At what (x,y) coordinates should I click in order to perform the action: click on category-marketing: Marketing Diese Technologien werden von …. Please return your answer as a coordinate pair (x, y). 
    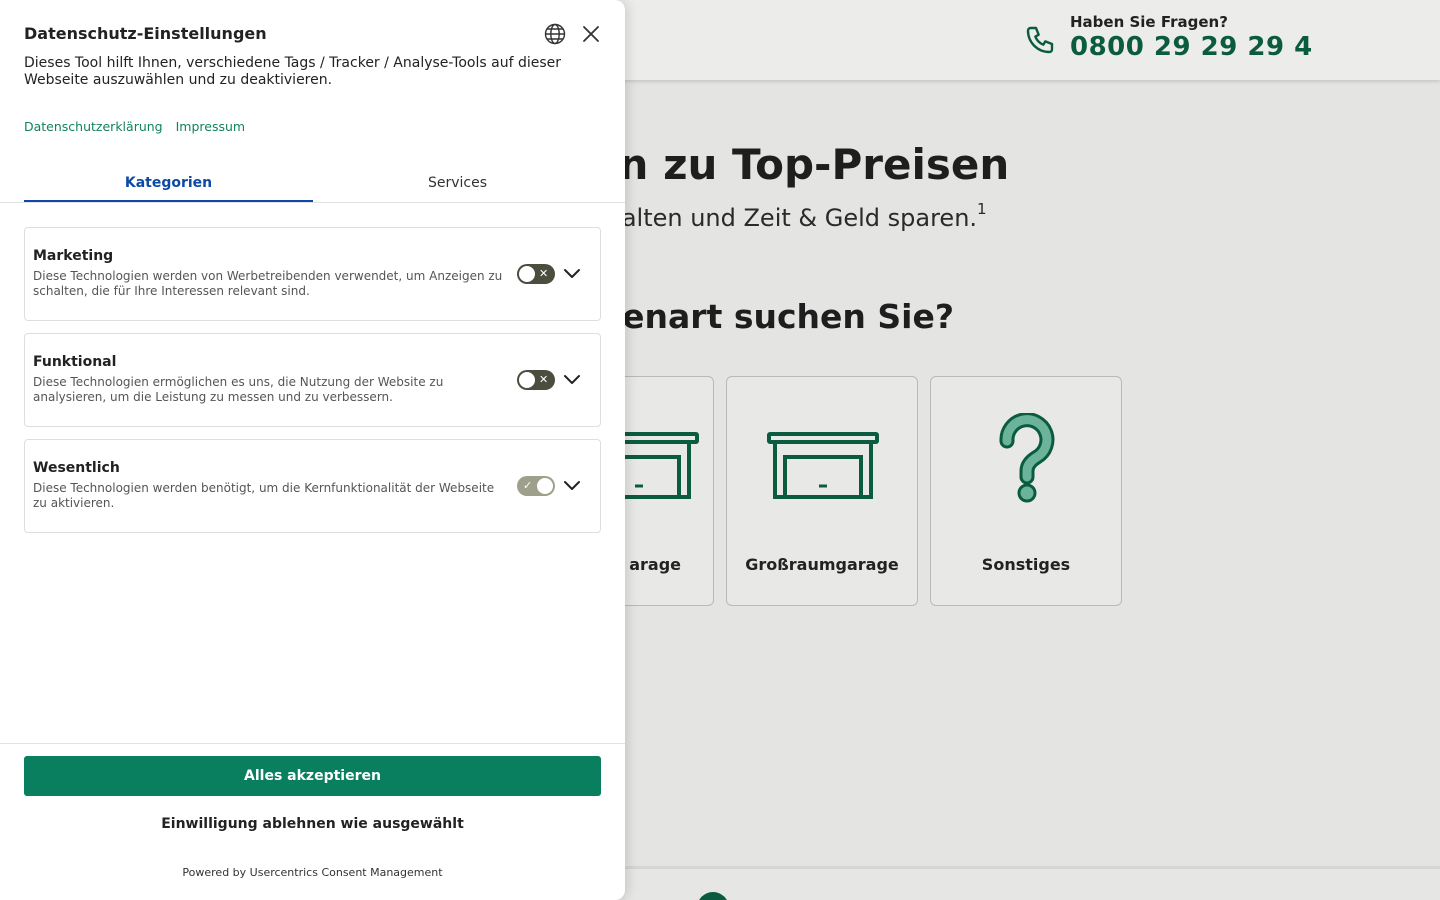
    Looking at the image, I should click on (312, 274).